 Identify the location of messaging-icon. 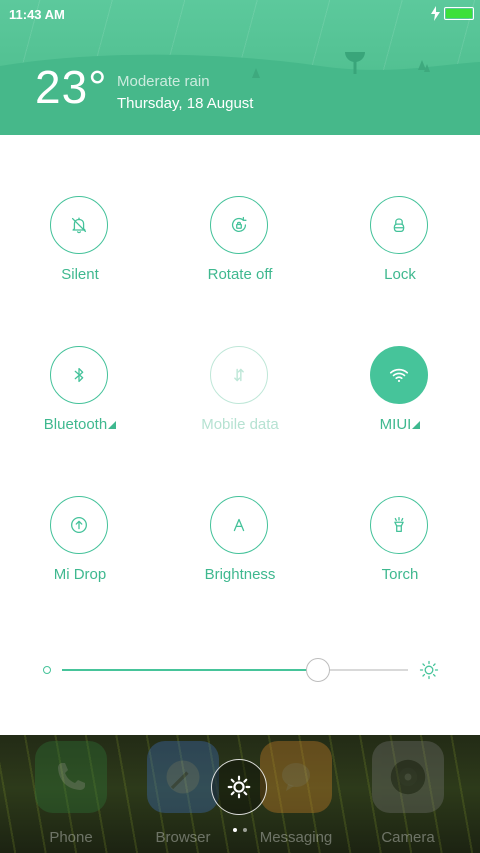
(296, 777).